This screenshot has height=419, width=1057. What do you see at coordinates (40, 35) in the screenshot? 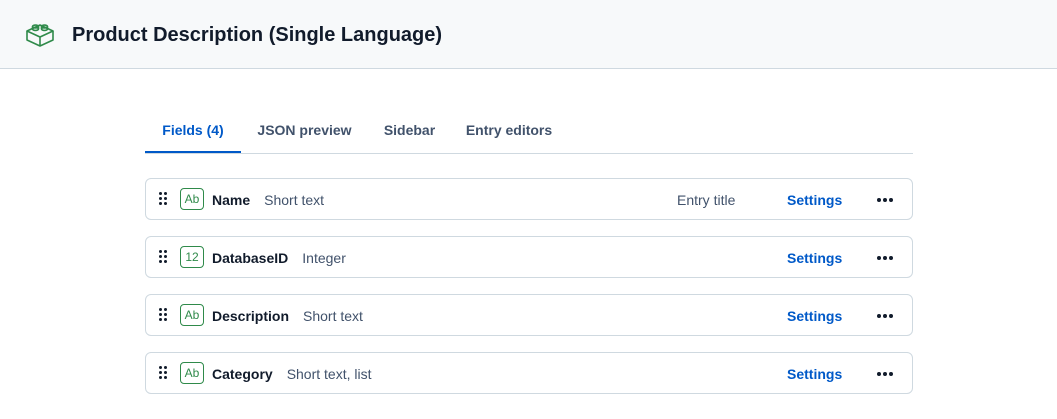
I see `content-type-blocks-icon` at bounding box center [40, 35].